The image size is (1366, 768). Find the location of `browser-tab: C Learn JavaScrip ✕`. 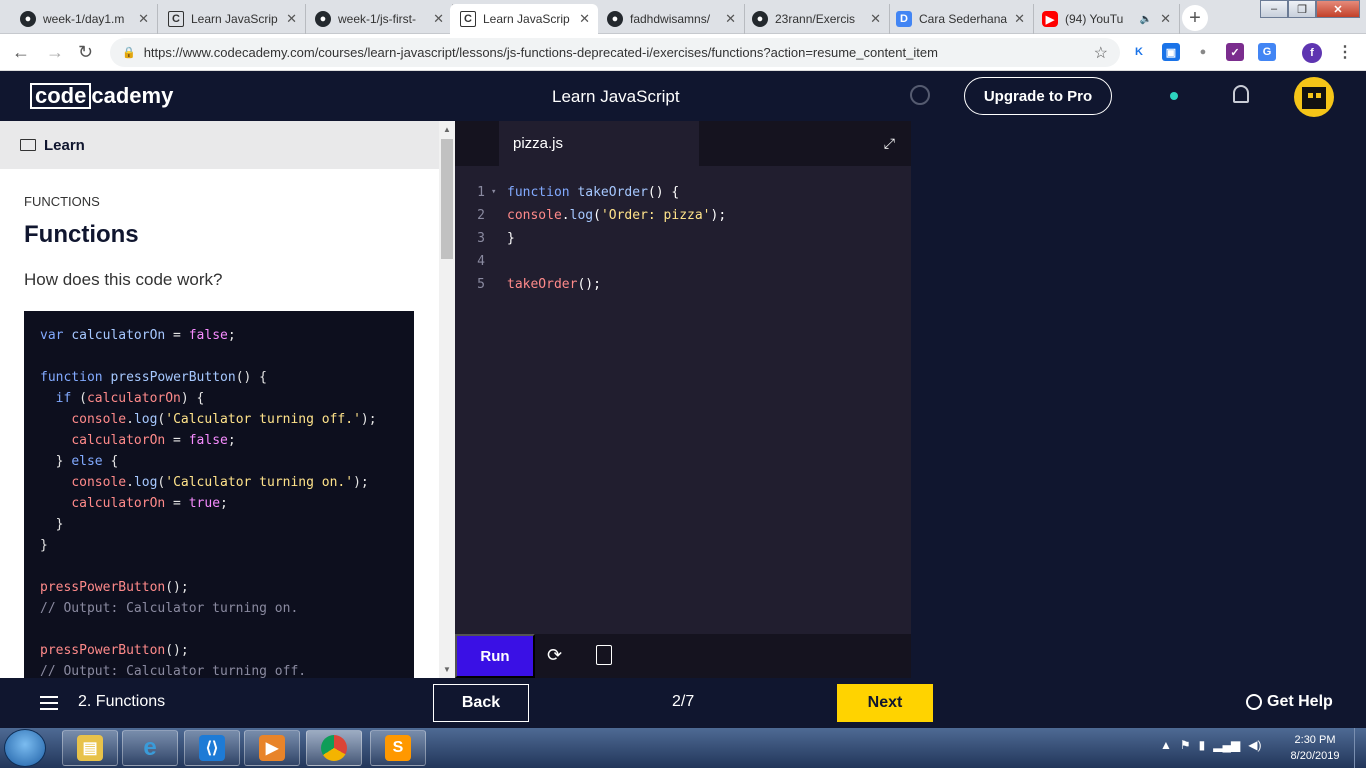

browser-tab: C Learn JavaScrip ✕ is located at coordinates (232, 19).